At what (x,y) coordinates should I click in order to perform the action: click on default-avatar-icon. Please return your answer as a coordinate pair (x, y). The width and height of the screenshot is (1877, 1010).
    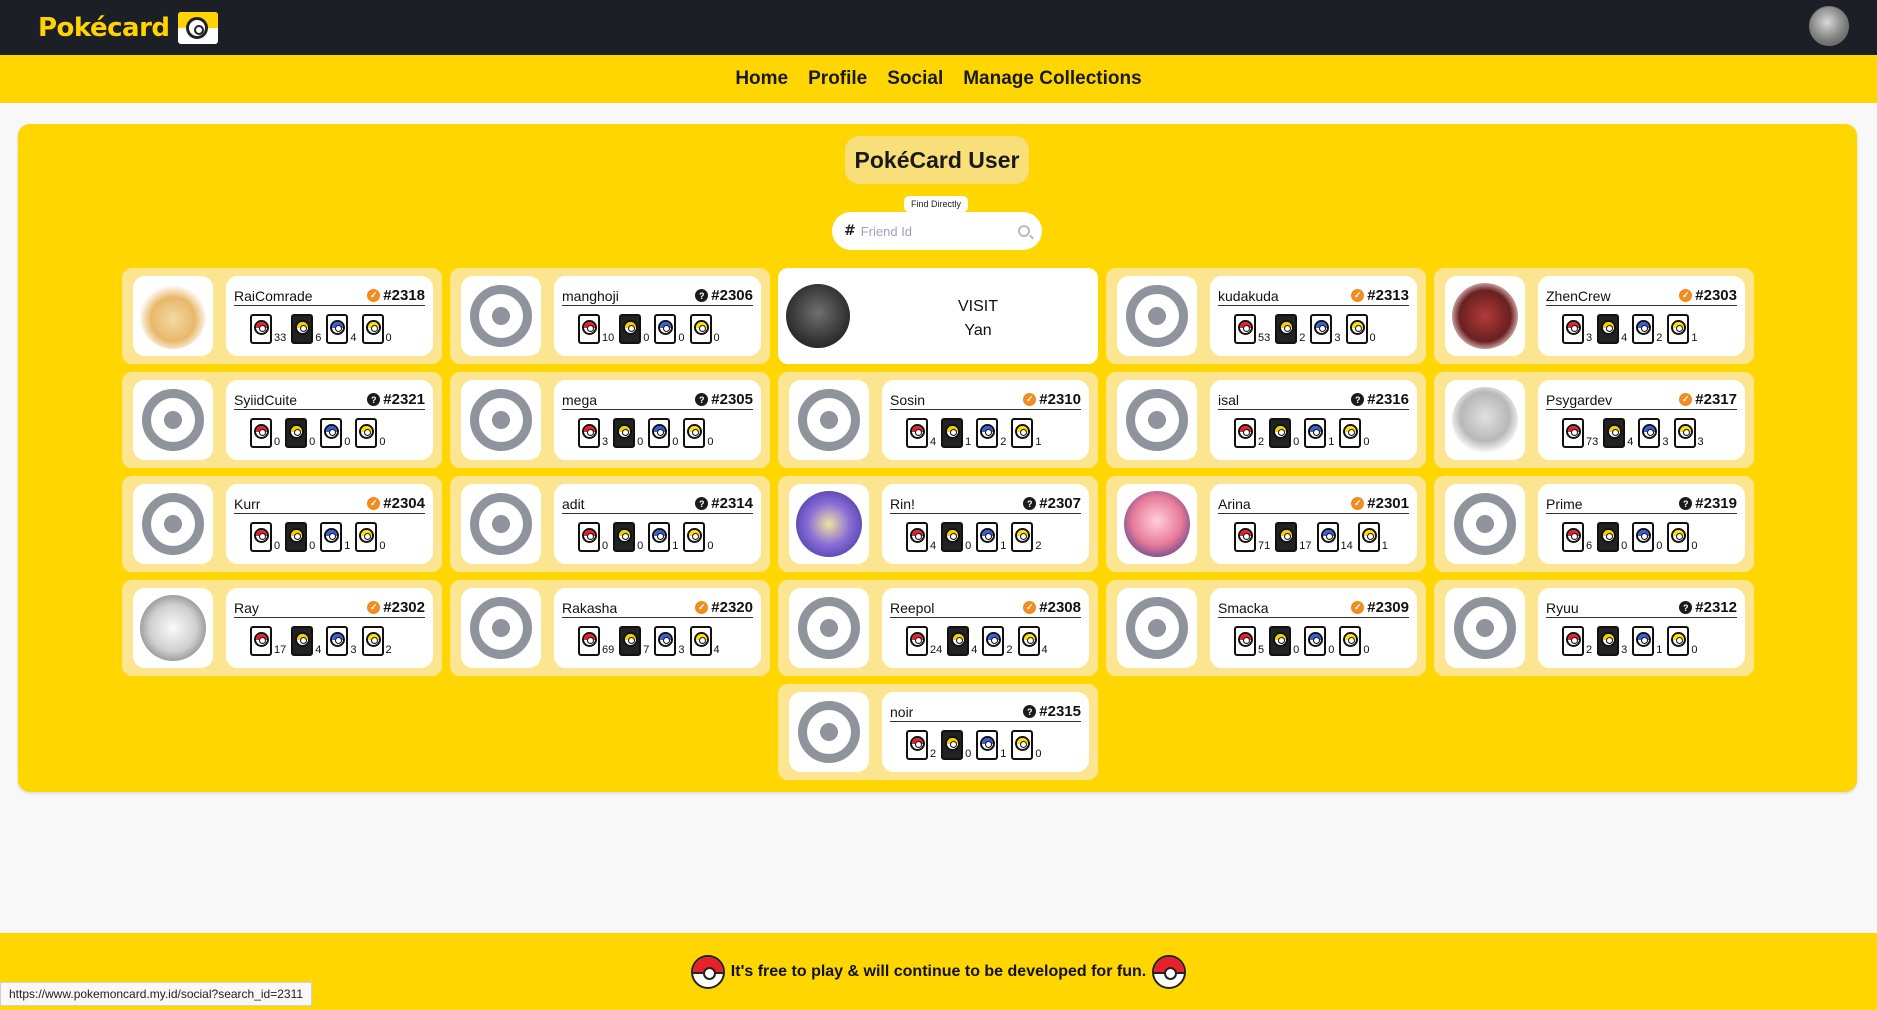
    Looking at the image, I should click on (501, 316).